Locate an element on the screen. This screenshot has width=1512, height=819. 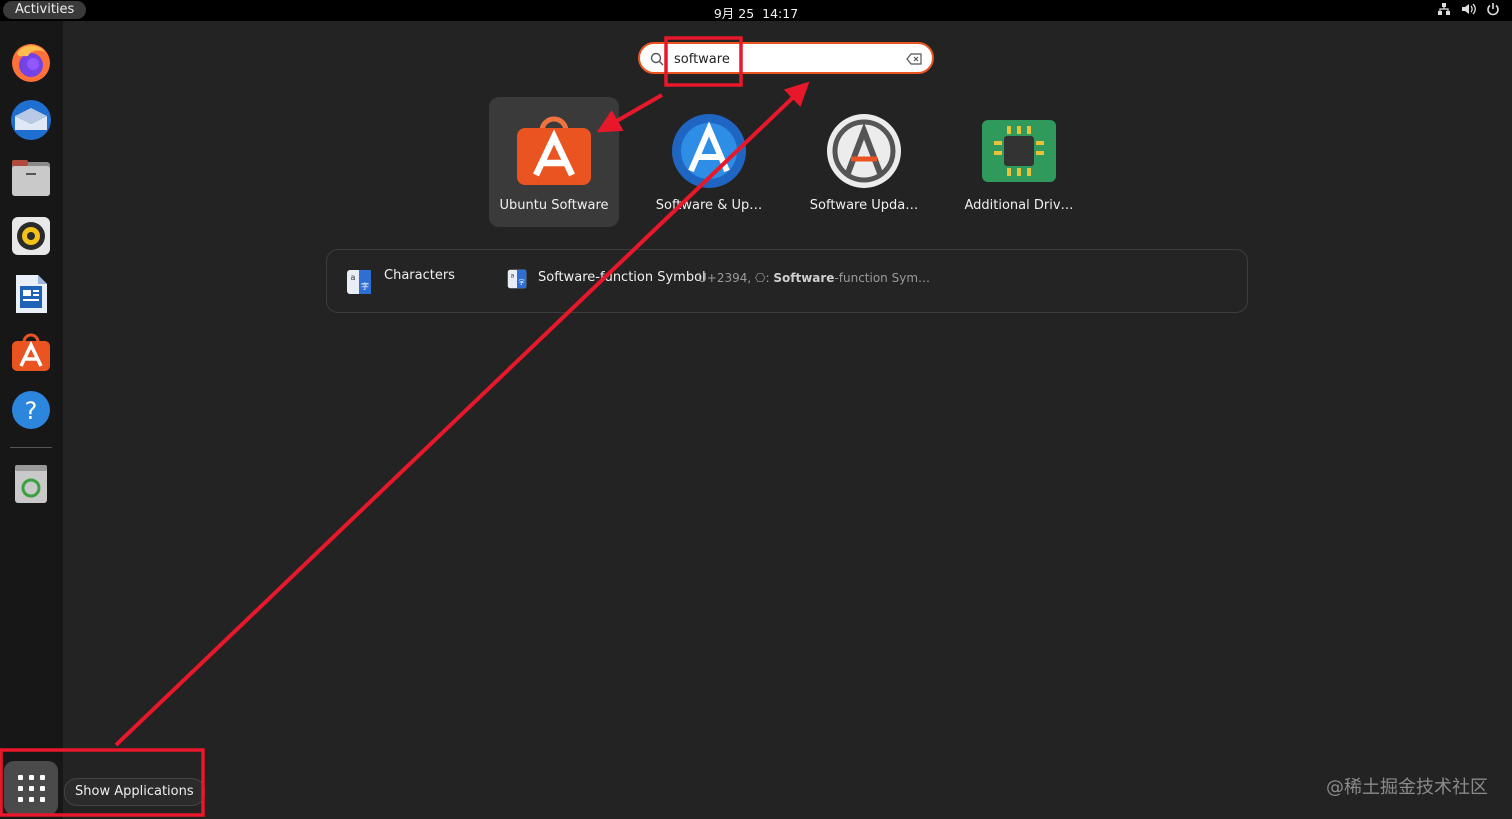
app-result-label: Ubuntu Software is located at coordinates (554, 205).